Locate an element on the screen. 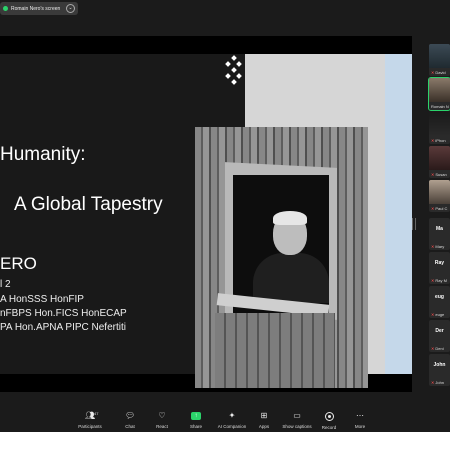 The image size is (450, 450). chevron-down-icon: ⌄ is located at coordinates (70, 8).